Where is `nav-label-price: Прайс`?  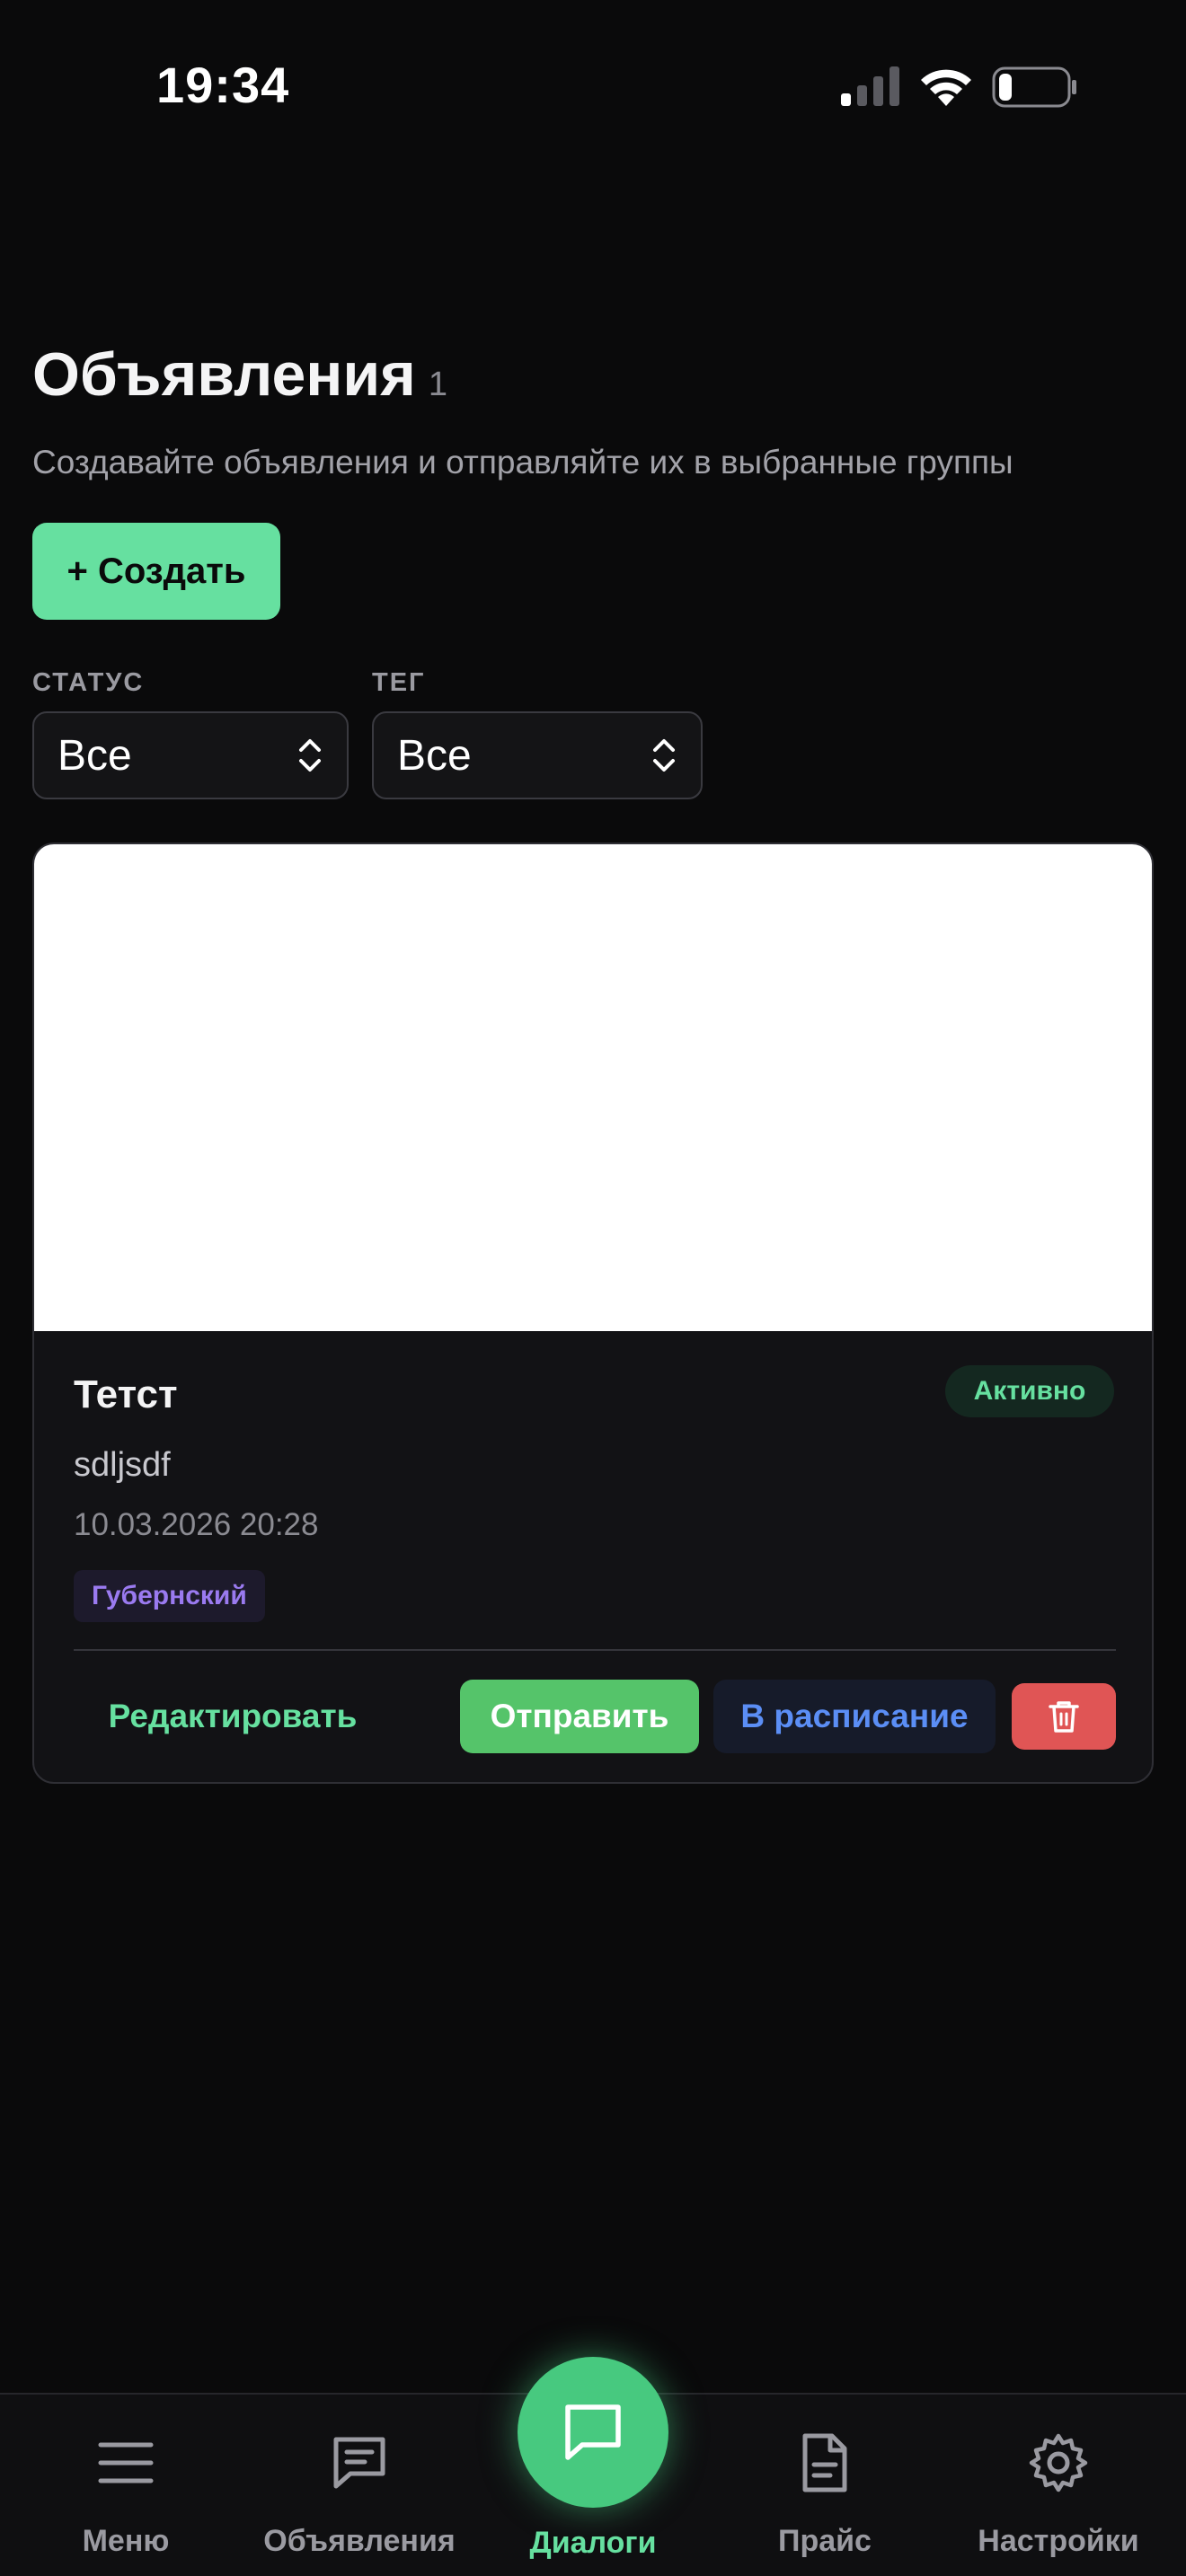
nav-label-price: Прайс is located at coordinates (825, 2541).